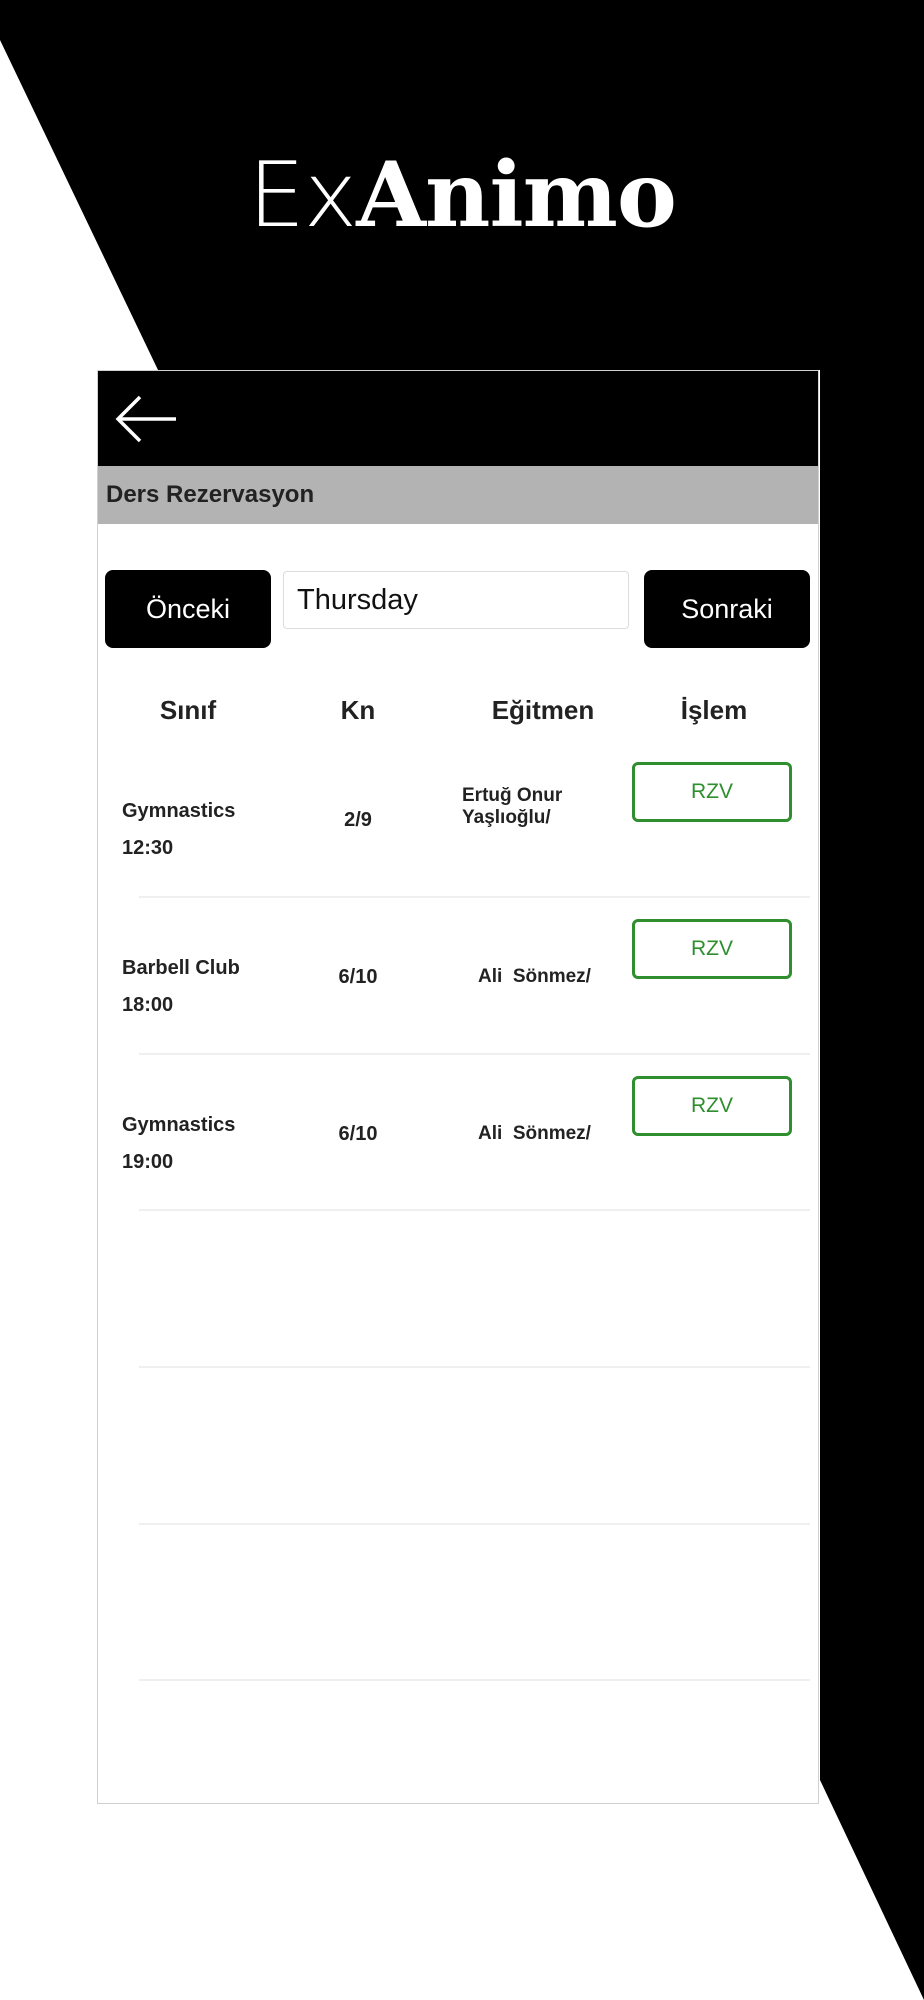 The image size is (924, 2000). Describe the element at coordinates (302, 195) in the screenshot. I see `brand-prefix: Ex` at that location.